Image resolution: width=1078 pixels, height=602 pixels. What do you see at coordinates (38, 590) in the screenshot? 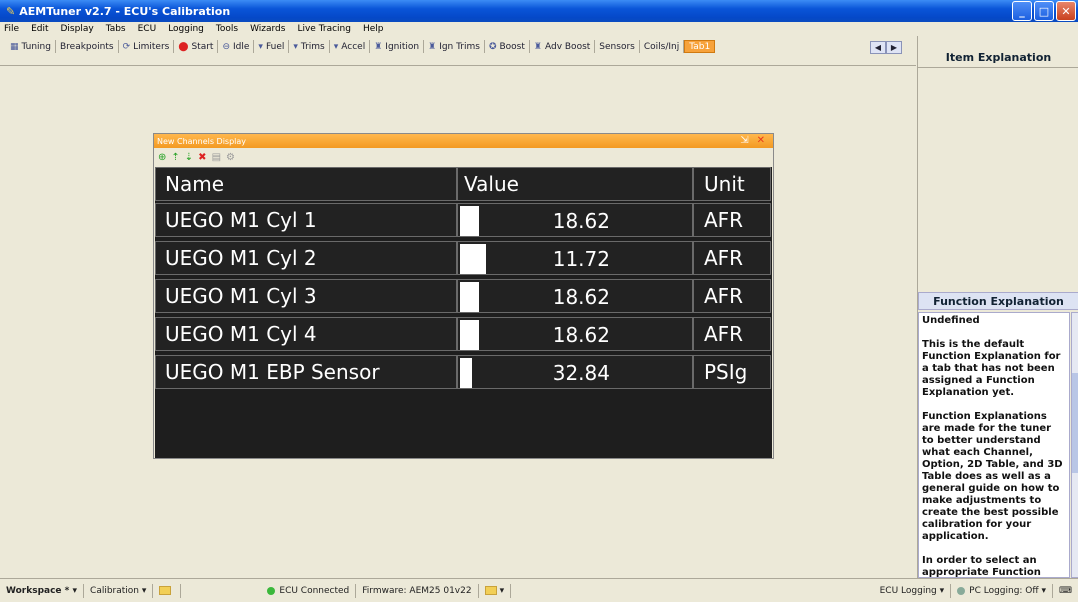
I see `workspace-label: Workspace *` at bounding box center [38, 590].